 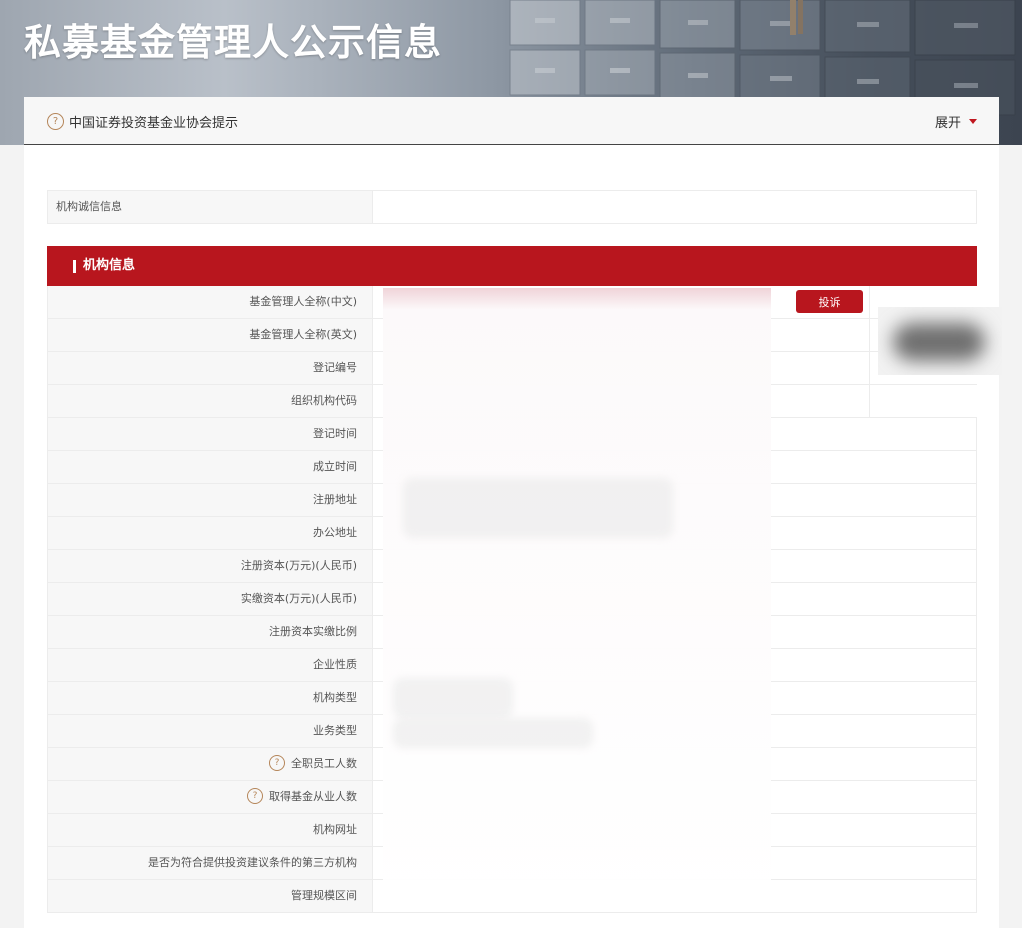 I want to click on caret-down-icon, so click(x=973, y=121).